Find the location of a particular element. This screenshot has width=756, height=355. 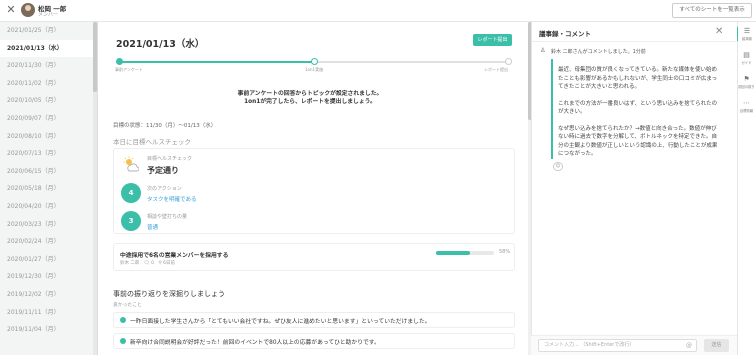

consult-score: 3 is located at coordinates (131, 221).